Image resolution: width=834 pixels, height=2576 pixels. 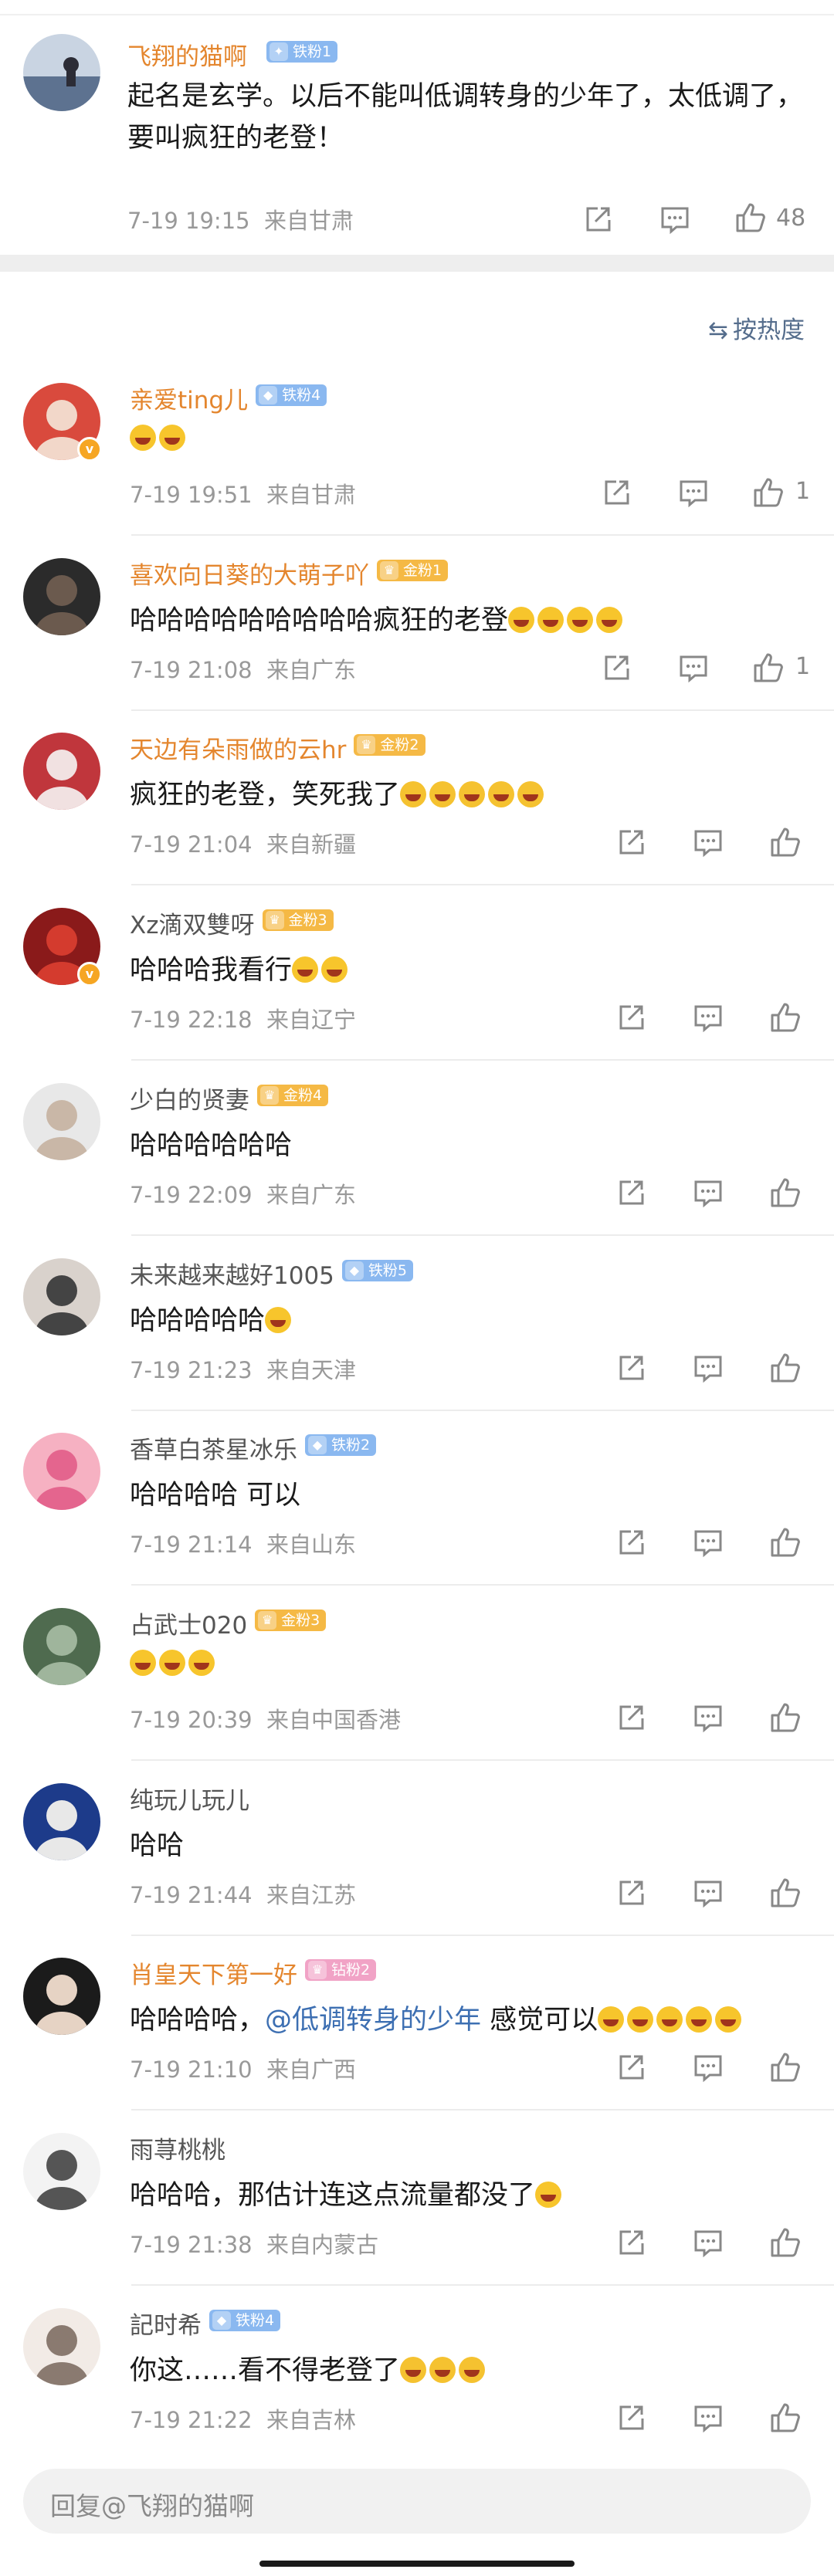 I want to click on author-name: Xz滴双雙呀, so click(x=192, y=923).